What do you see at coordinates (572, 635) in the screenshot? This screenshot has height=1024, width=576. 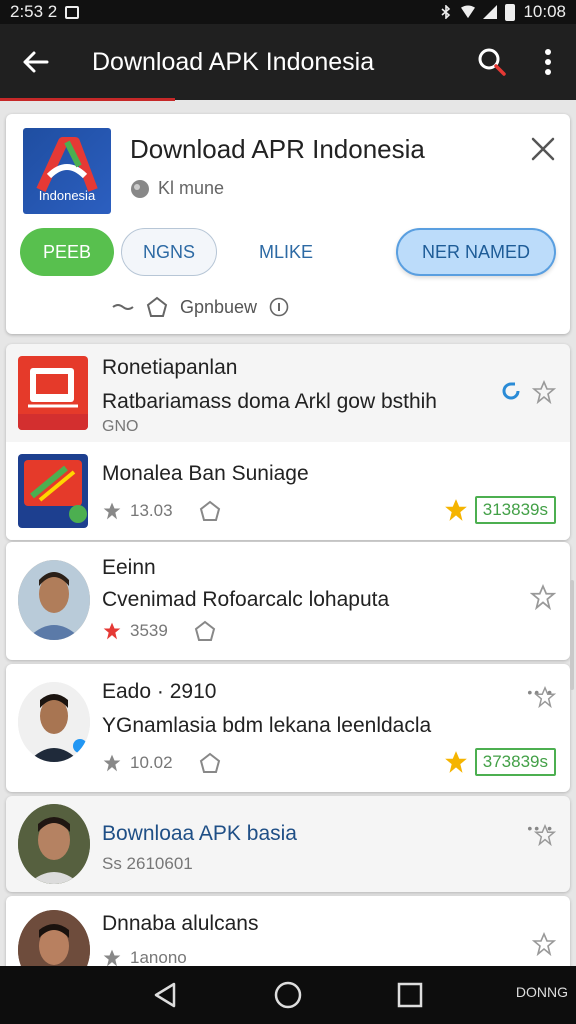 I see `scrollbar-thumb` at bounding box center [572, 635].